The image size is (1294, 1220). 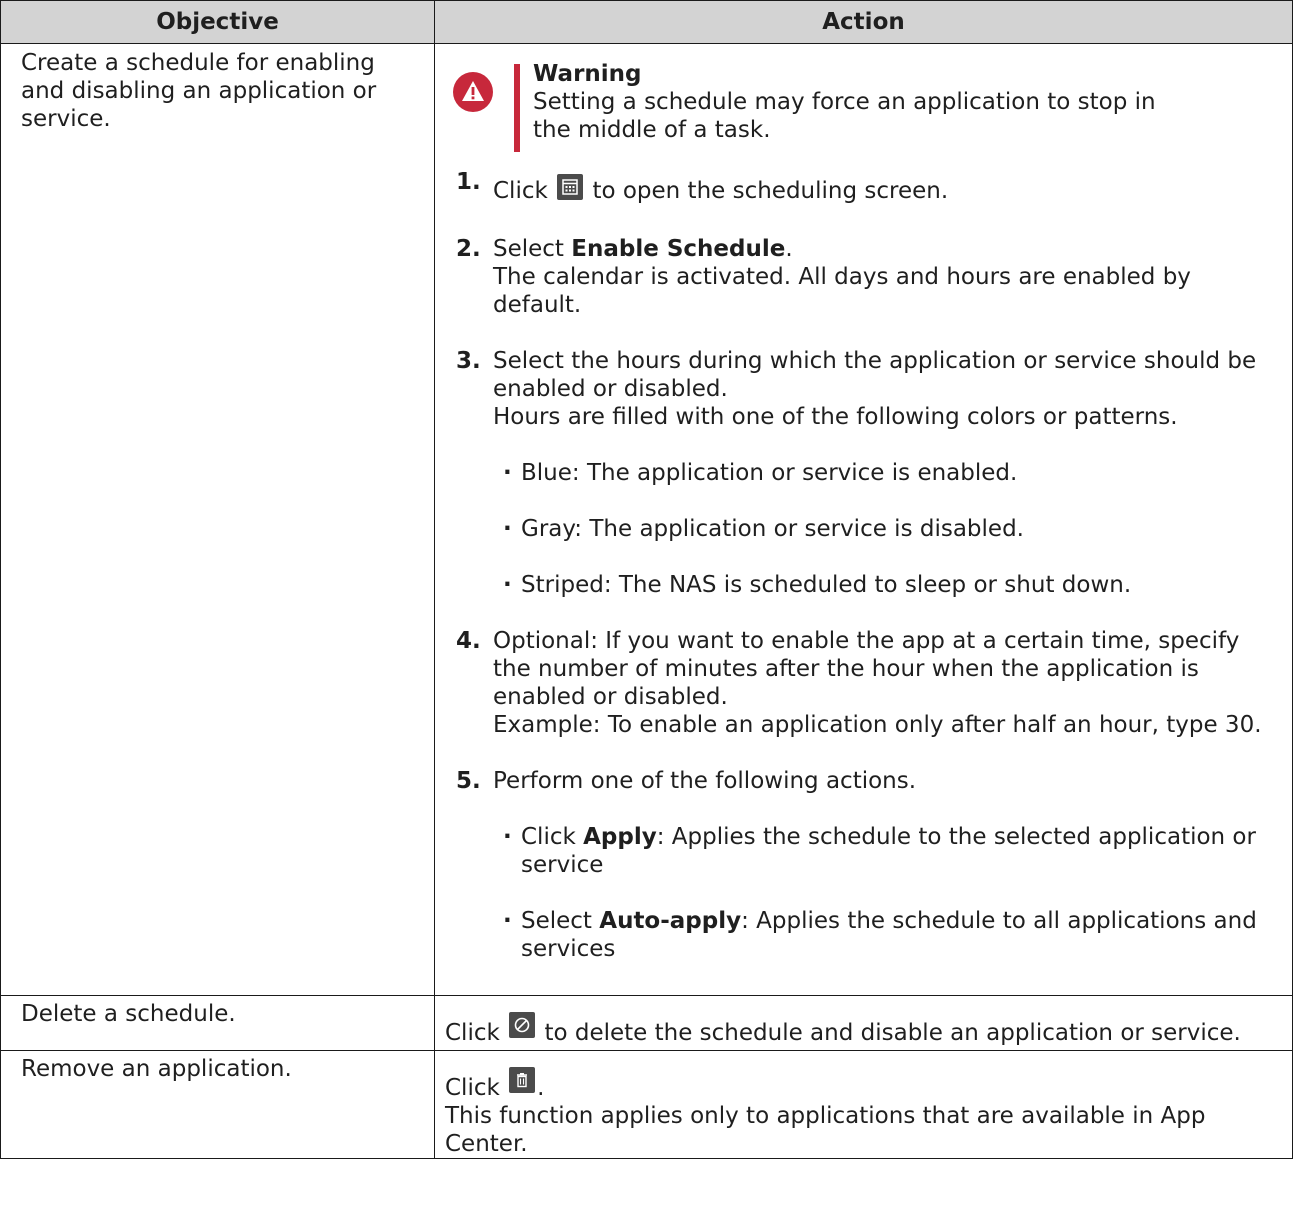 What do you see at coordinates (532, 249) in the screenshot?
I see `step-text-pre: Select` at bounding box center [532, 249].